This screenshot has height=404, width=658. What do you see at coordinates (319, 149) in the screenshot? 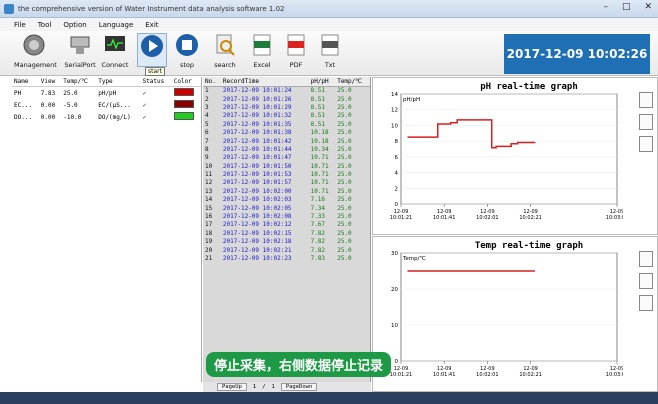
I see `record-ph: 10.34` at bounding box center [319, 149].